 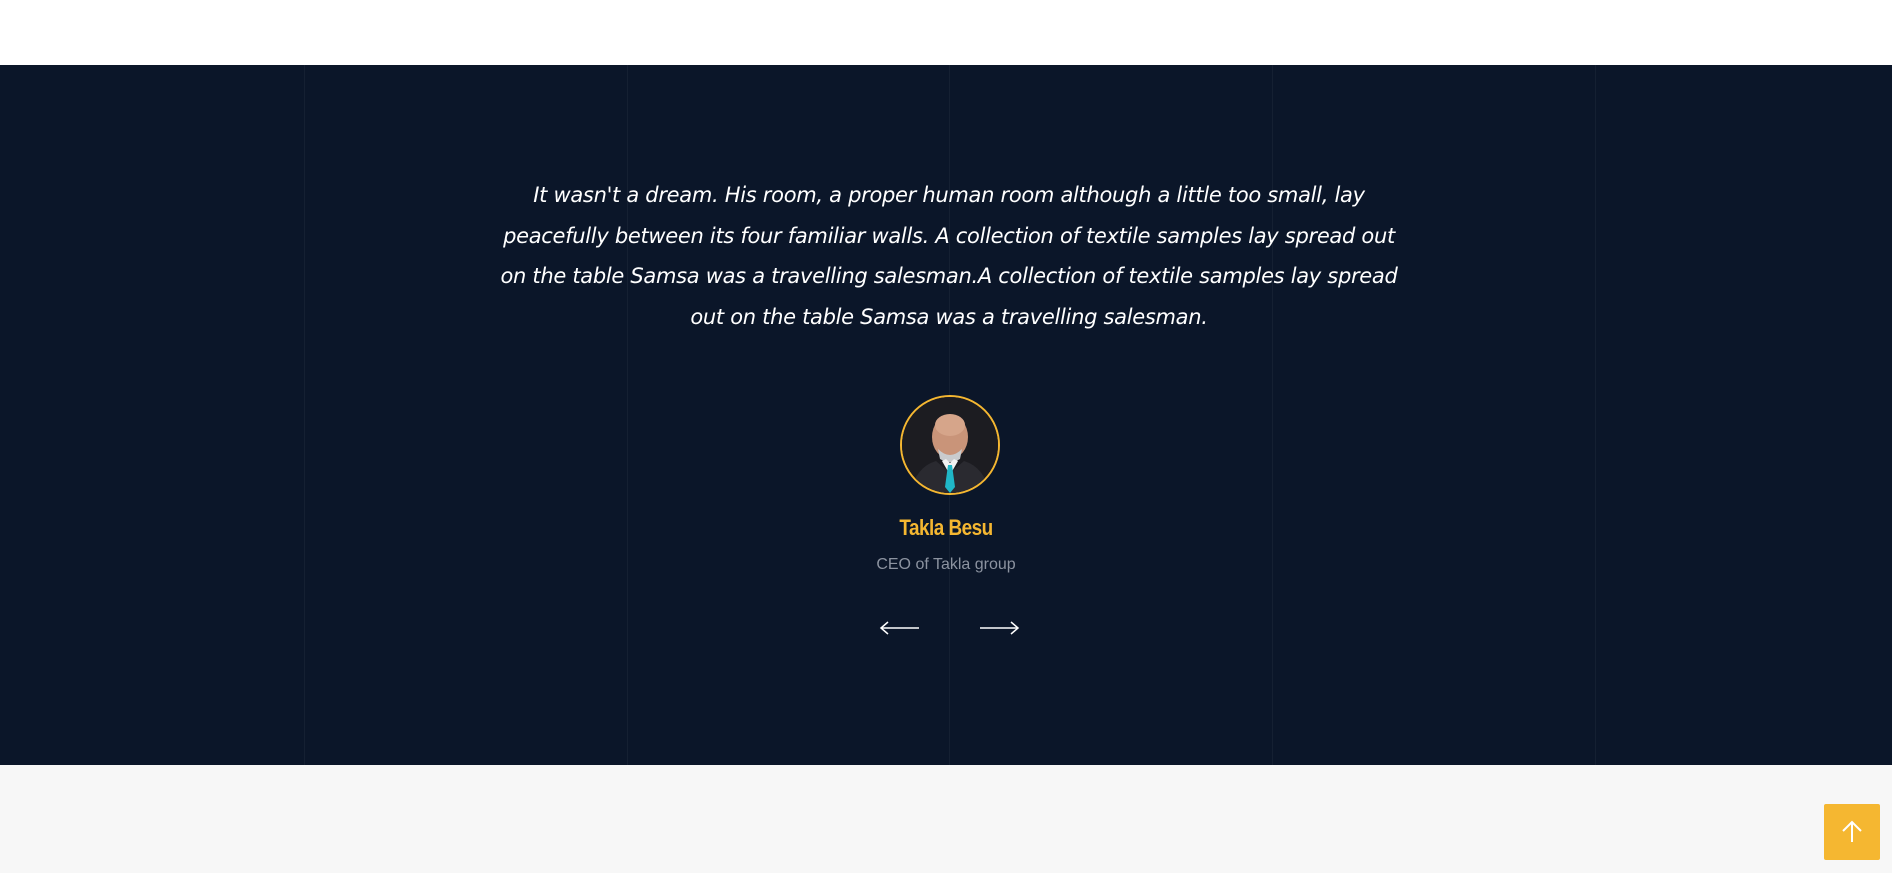 What do you see at coordinates (946, 819) in the screenshot?
I see `next-section` at bounding box center [946, 819].